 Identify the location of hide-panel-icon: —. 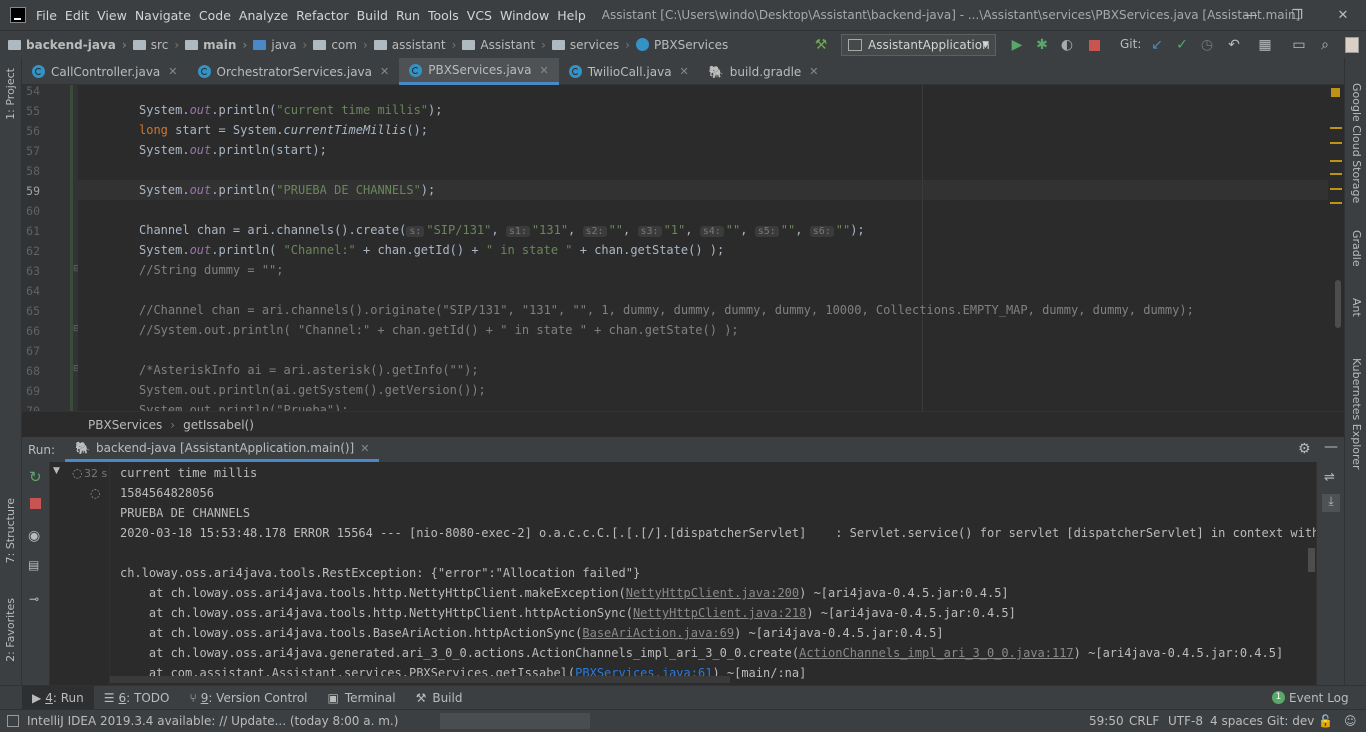
(1331, 447).